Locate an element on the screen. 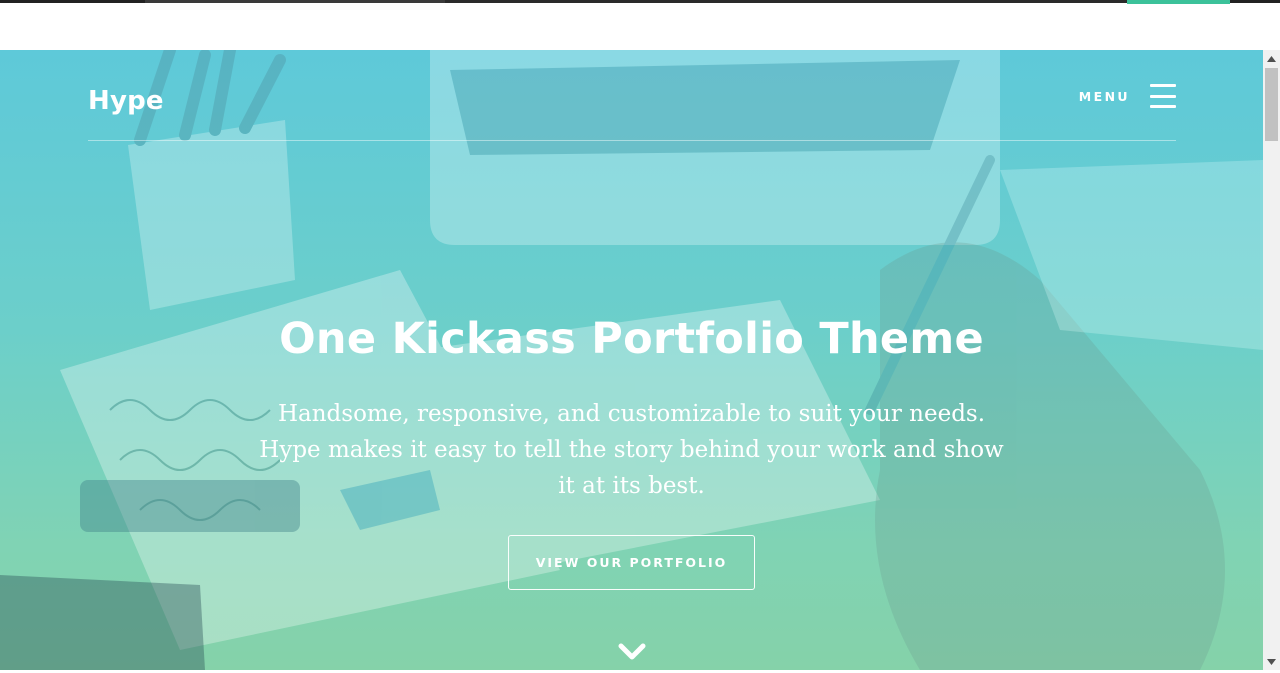  site-logo: Hype is located at coordinates (126, 101).